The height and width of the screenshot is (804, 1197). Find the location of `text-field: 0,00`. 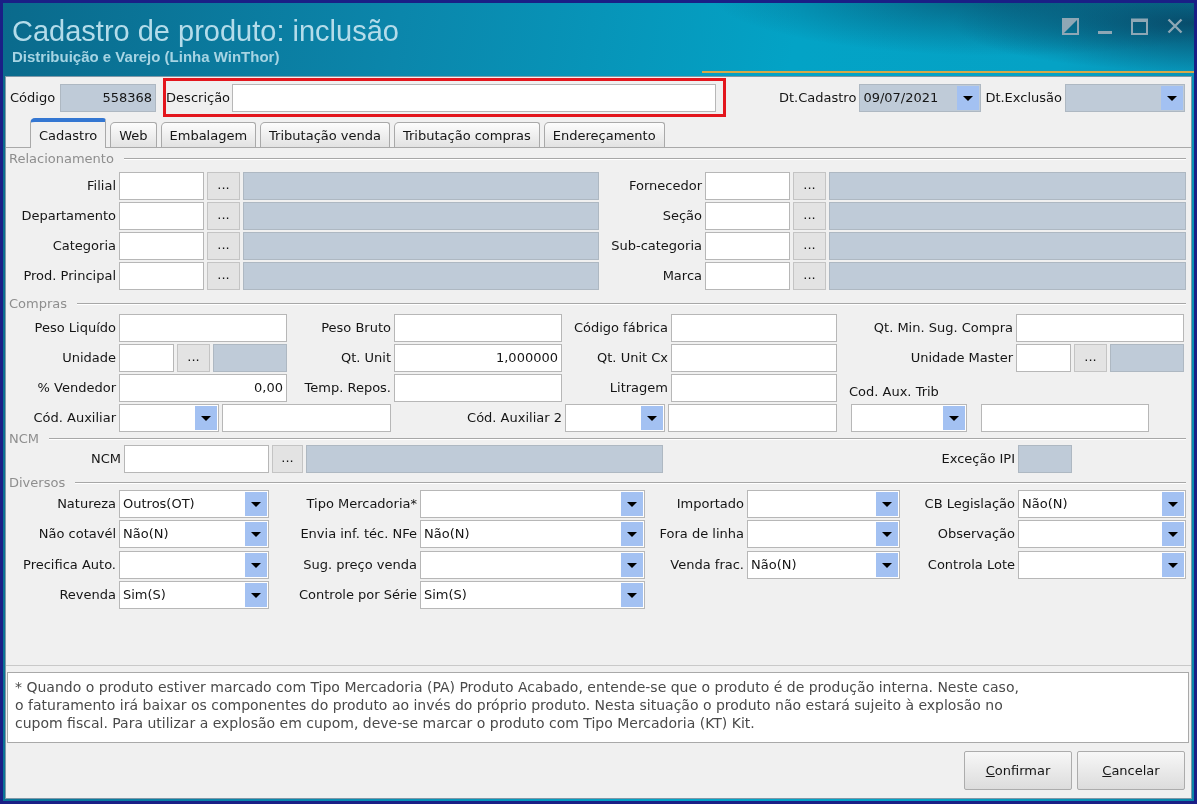

text-field: 0,00 is located at coordinates (203, 388).